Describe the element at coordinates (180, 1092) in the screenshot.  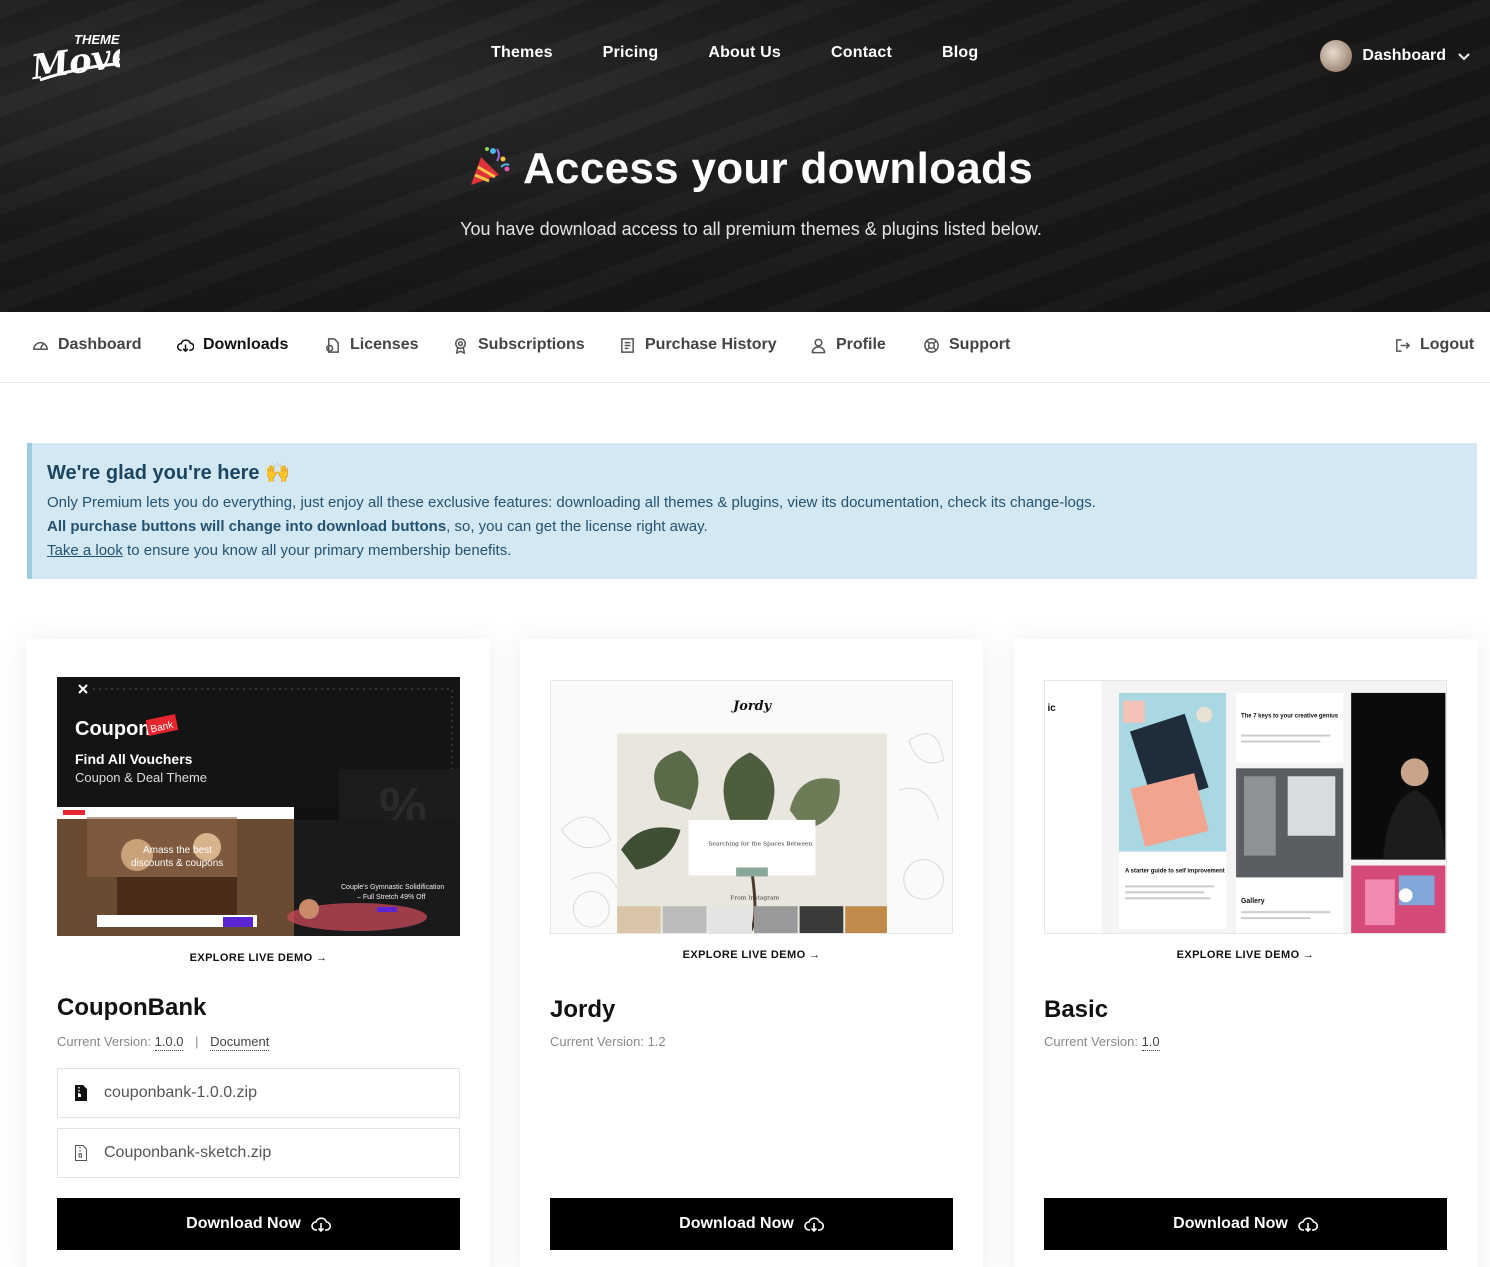
I see `file-name: couponbank-1.0.0.zip` at that location.